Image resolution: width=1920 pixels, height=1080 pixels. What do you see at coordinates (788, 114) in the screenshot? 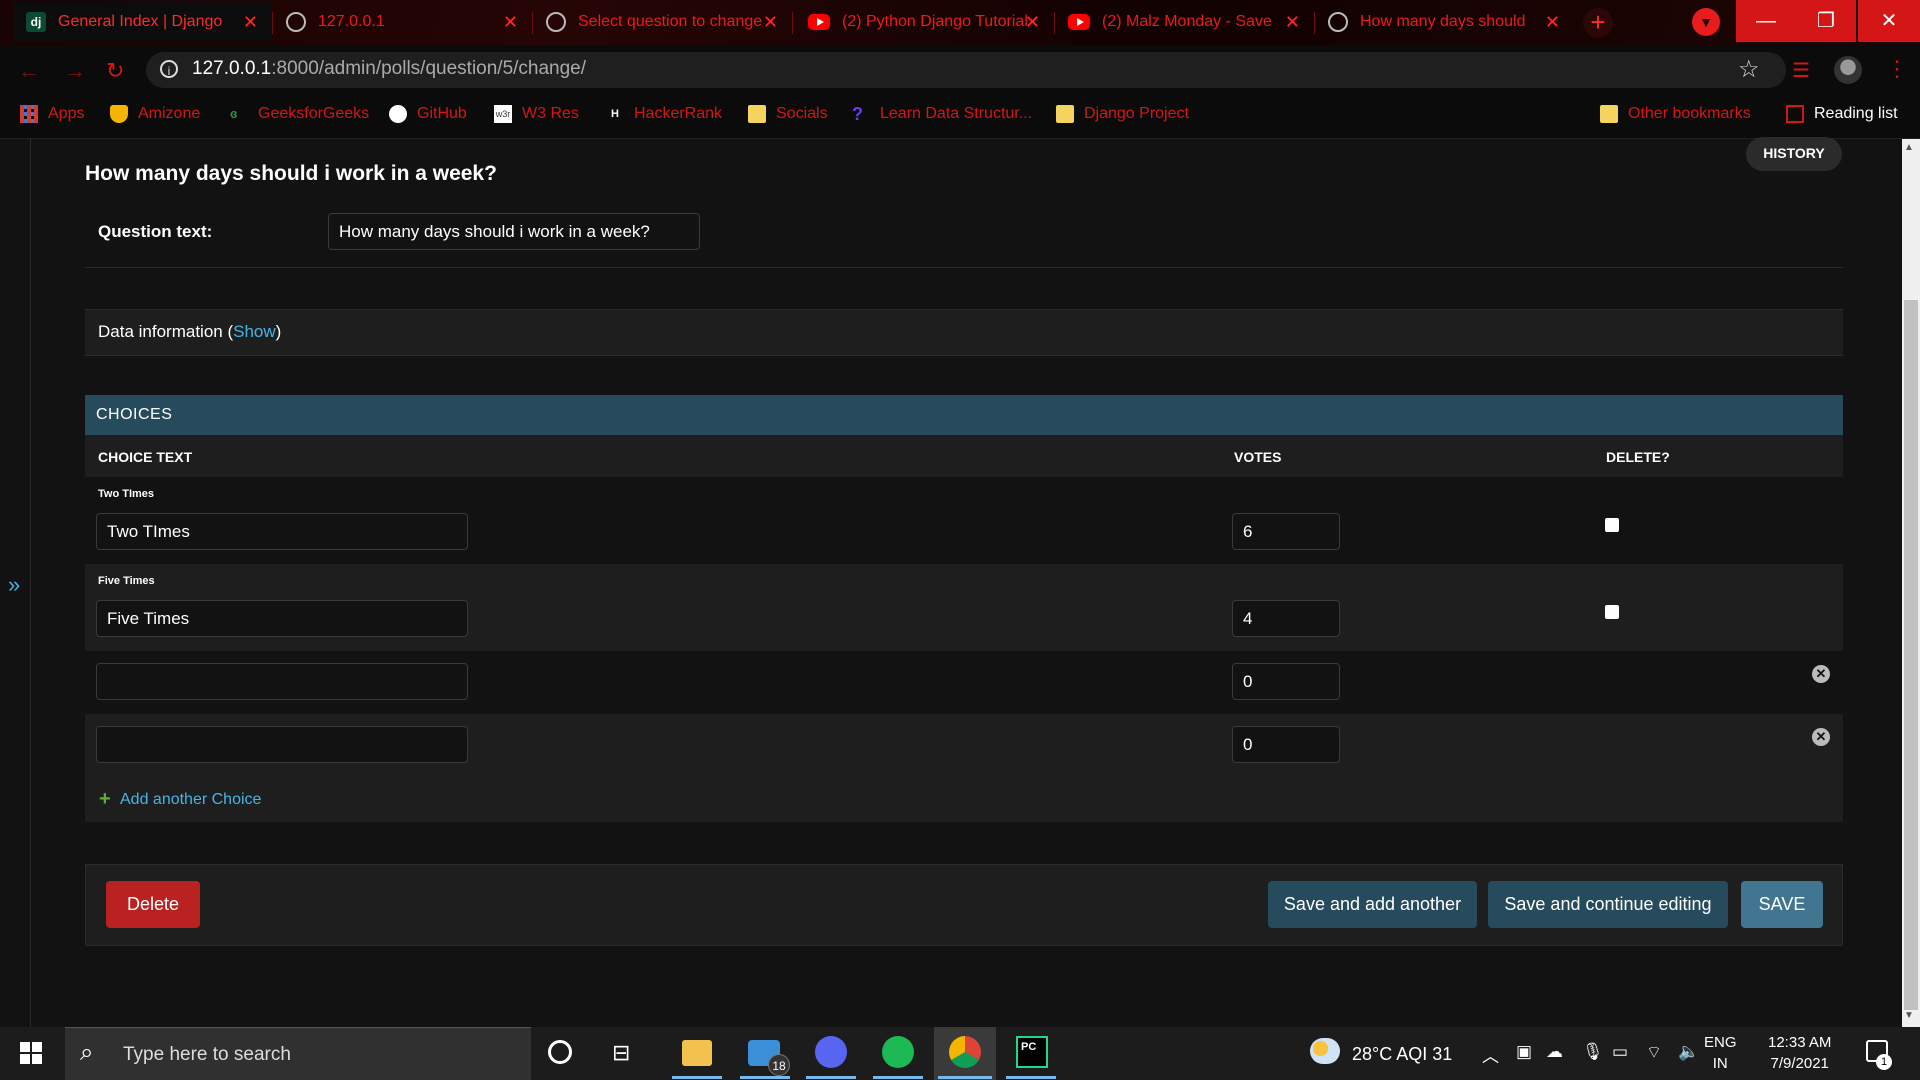
I see `bookmark-socials: Socials` at bounding box center [788, 114].